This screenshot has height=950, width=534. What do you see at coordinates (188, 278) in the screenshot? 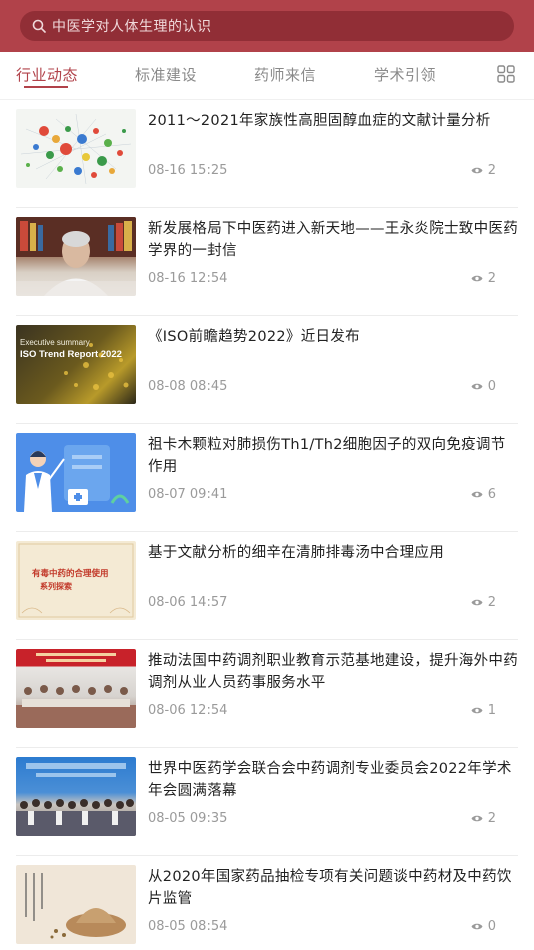
I see `article-date: 08-16 12:54` at bounding box center [188, 278].